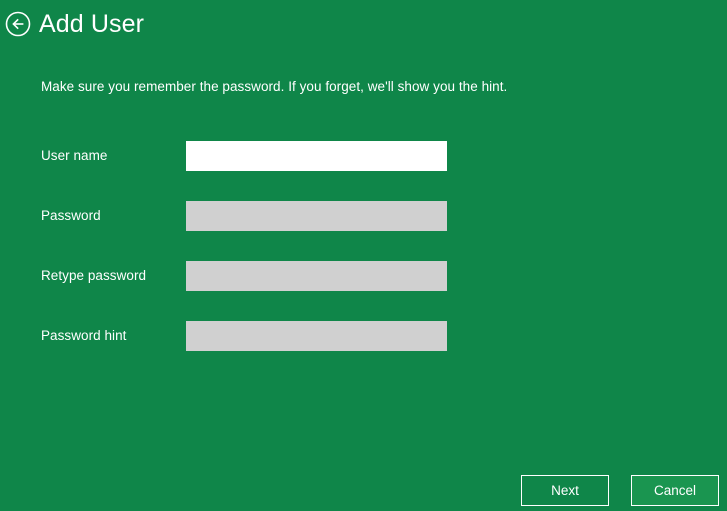 This screenshot has width=727, height=511. Describe the element at coordinates (92, 24) in the screenshot. I see `page-title: Add User` at that location.